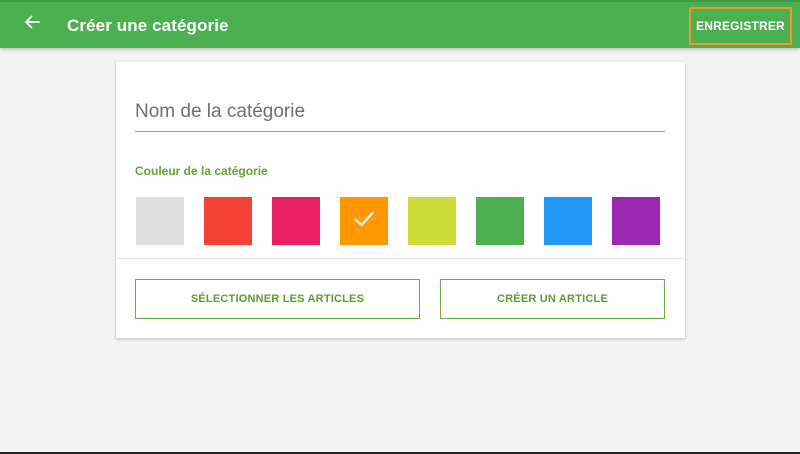 This screenshot has height=454, width=800. What do you see at coordinates (500, 221) in the screenshot?
I see `color-swatch-green` at bounding box center [500, 221].